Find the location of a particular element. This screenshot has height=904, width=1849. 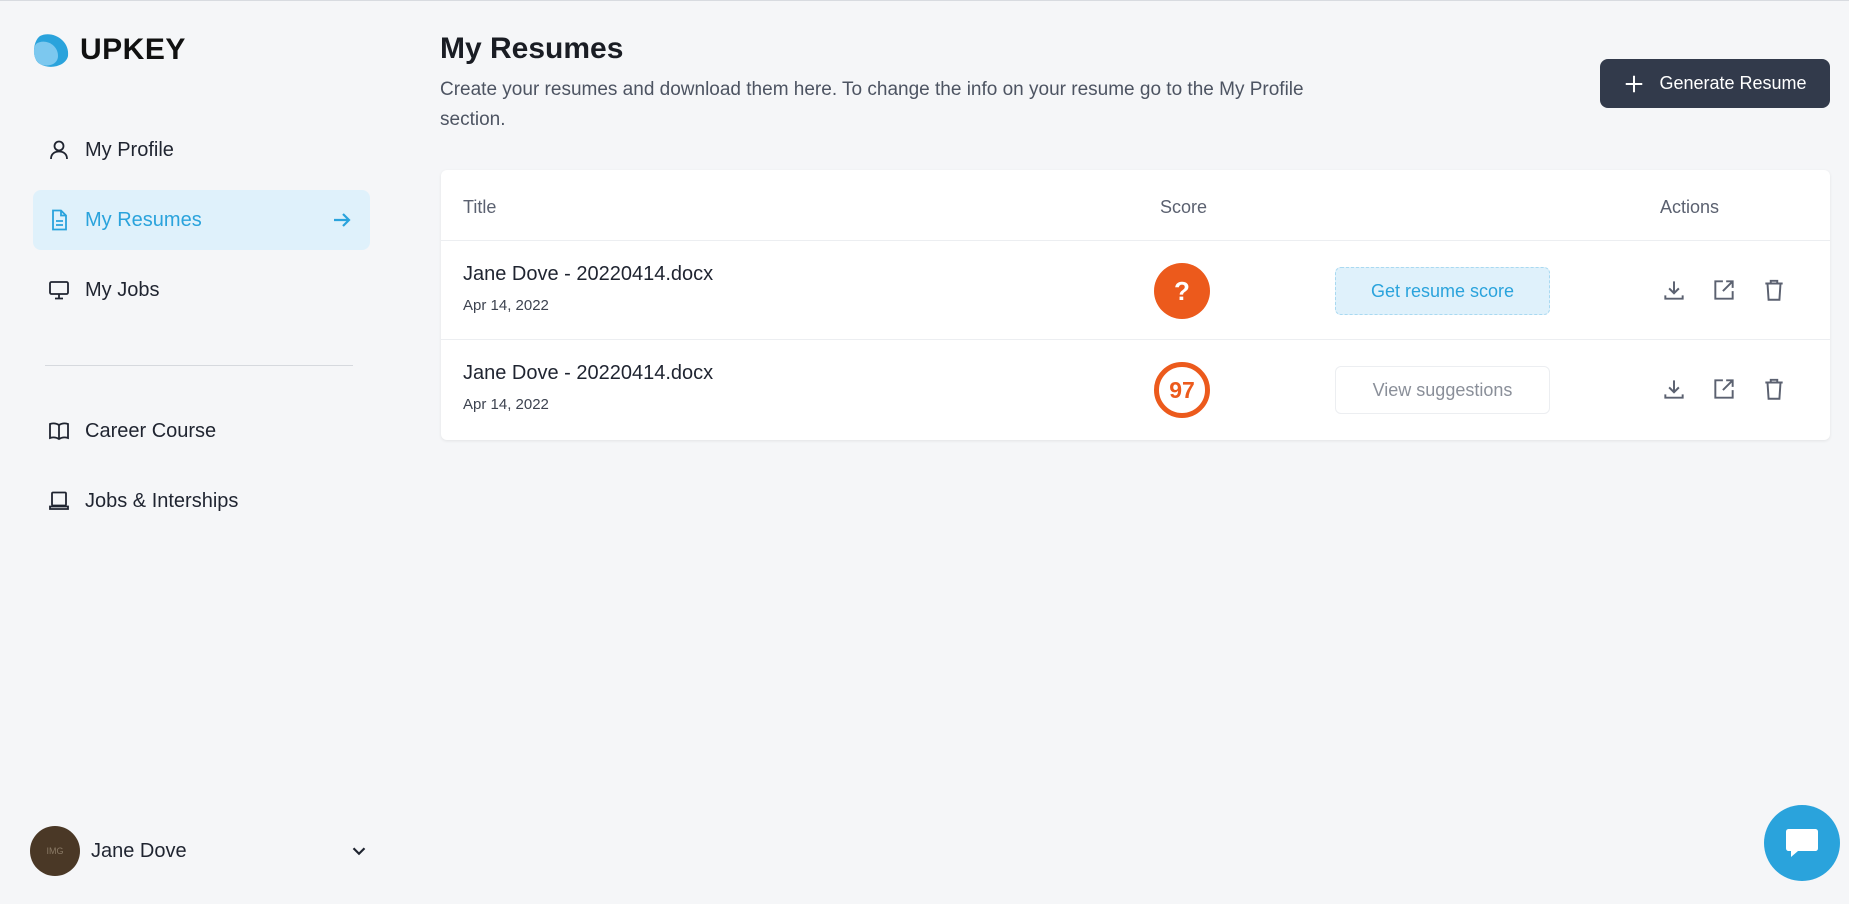

sidebar-divider is located at coordinates (199, 365).